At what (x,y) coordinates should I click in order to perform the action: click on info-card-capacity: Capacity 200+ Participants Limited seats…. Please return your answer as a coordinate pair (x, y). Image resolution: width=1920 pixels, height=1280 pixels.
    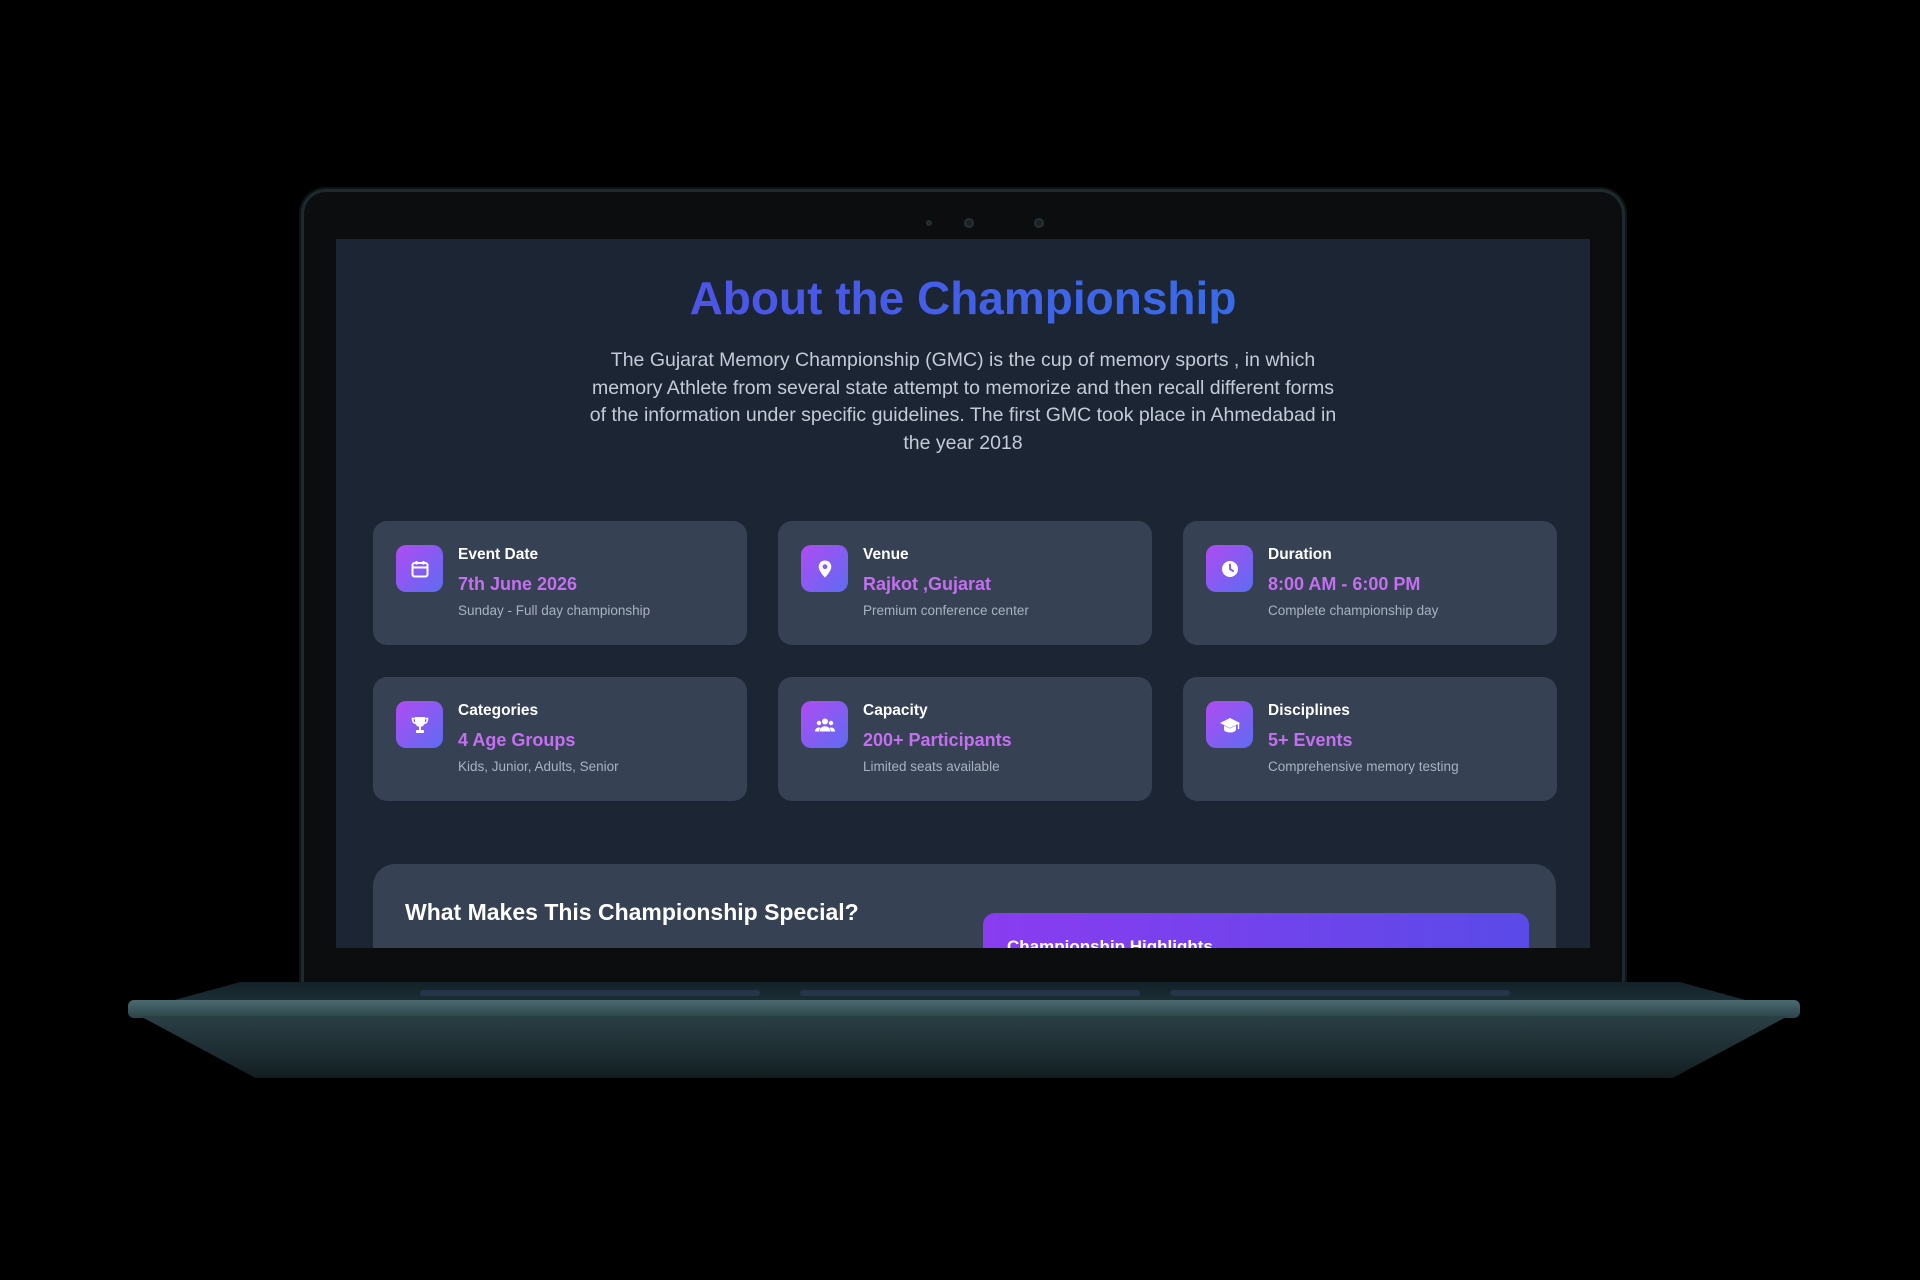
    Looking at the image, I should click on (965, 739).